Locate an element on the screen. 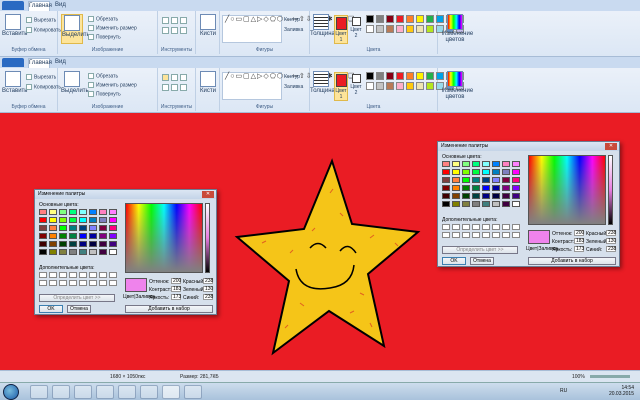 The width and height of the screenshot is (640, 400). paste-button-2: Вставить is located at coordinates (14, 86).